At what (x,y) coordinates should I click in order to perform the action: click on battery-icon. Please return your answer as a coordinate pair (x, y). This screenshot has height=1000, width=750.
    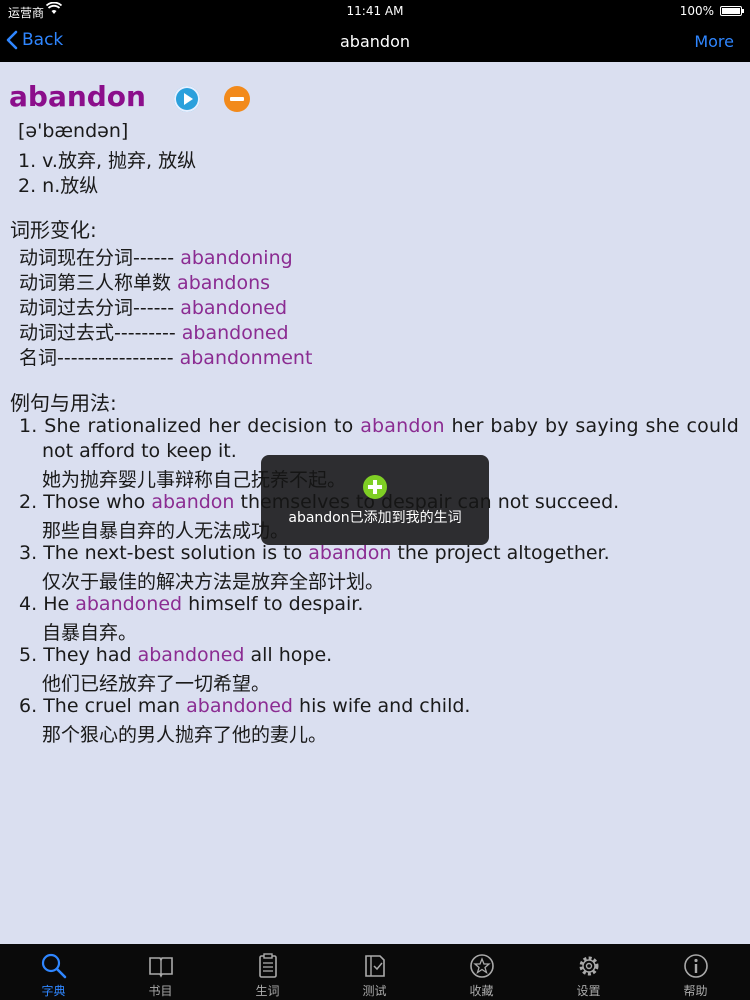
    Looking at the image, I should click on (732, 11).